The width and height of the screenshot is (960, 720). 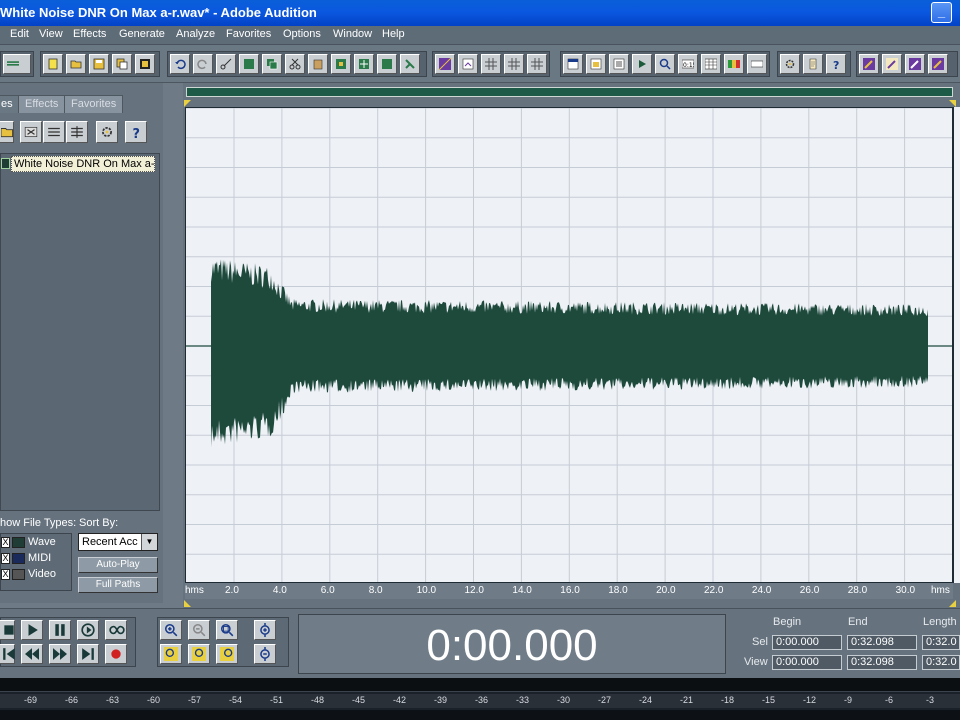 I want to click on menu-favorites: Favorites, so click(x=248, y=34).